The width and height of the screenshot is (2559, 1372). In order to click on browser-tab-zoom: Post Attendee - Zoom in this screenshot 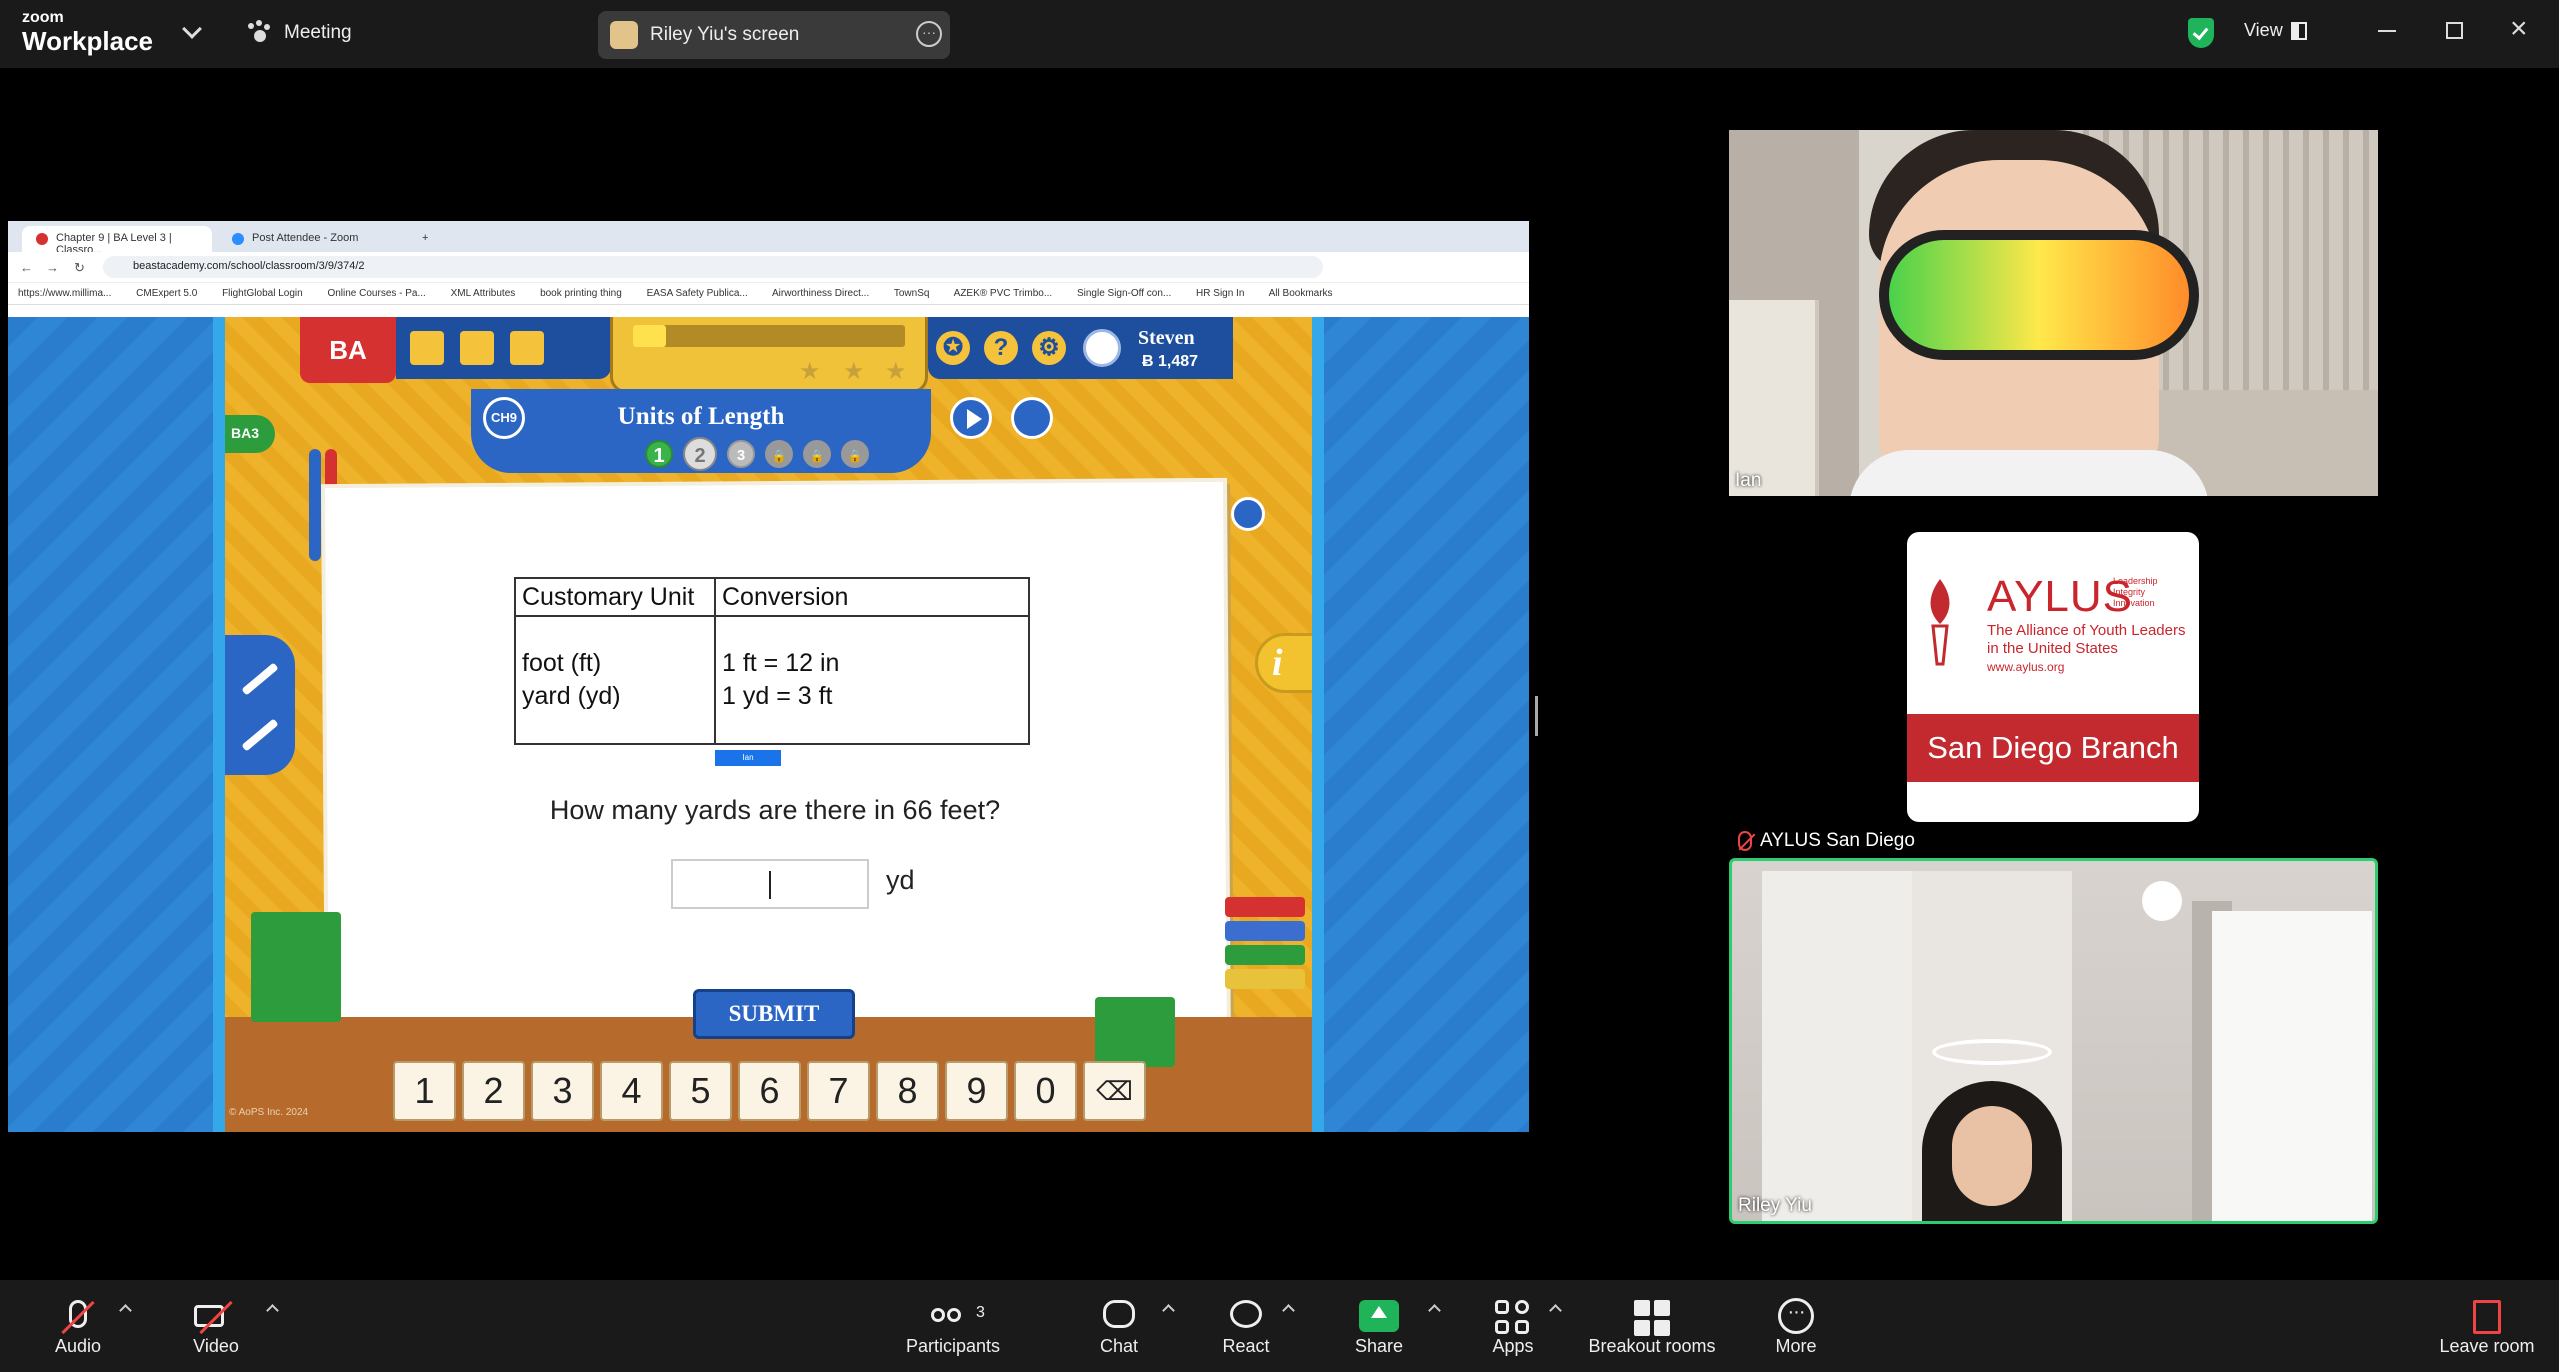, I will do `click(313, 239)`.